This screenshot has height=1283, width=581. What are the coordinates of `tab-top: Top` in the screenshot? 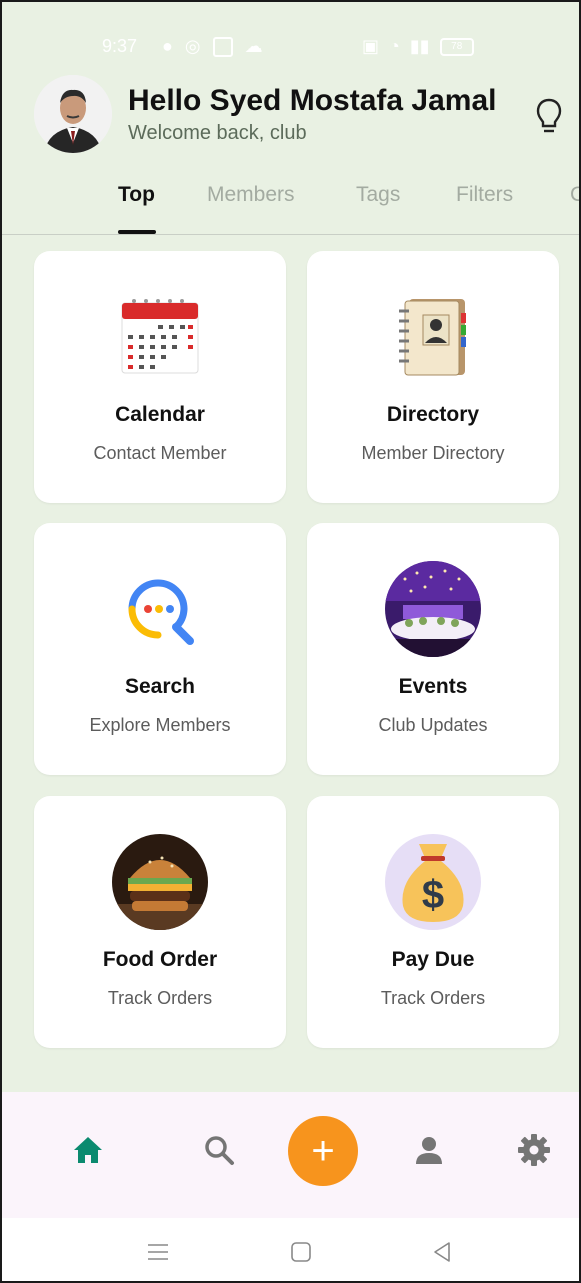 It's located at (136, 195).